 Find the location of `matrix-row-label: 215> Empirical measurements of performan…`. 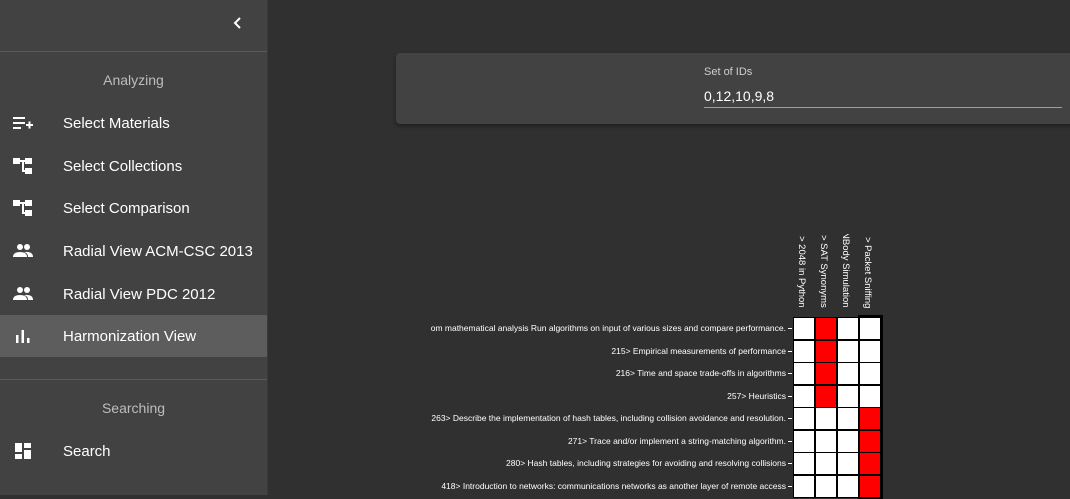

matrix-row-label: 215> Empirical measurements of performan… is located at coordinates (698, 350).